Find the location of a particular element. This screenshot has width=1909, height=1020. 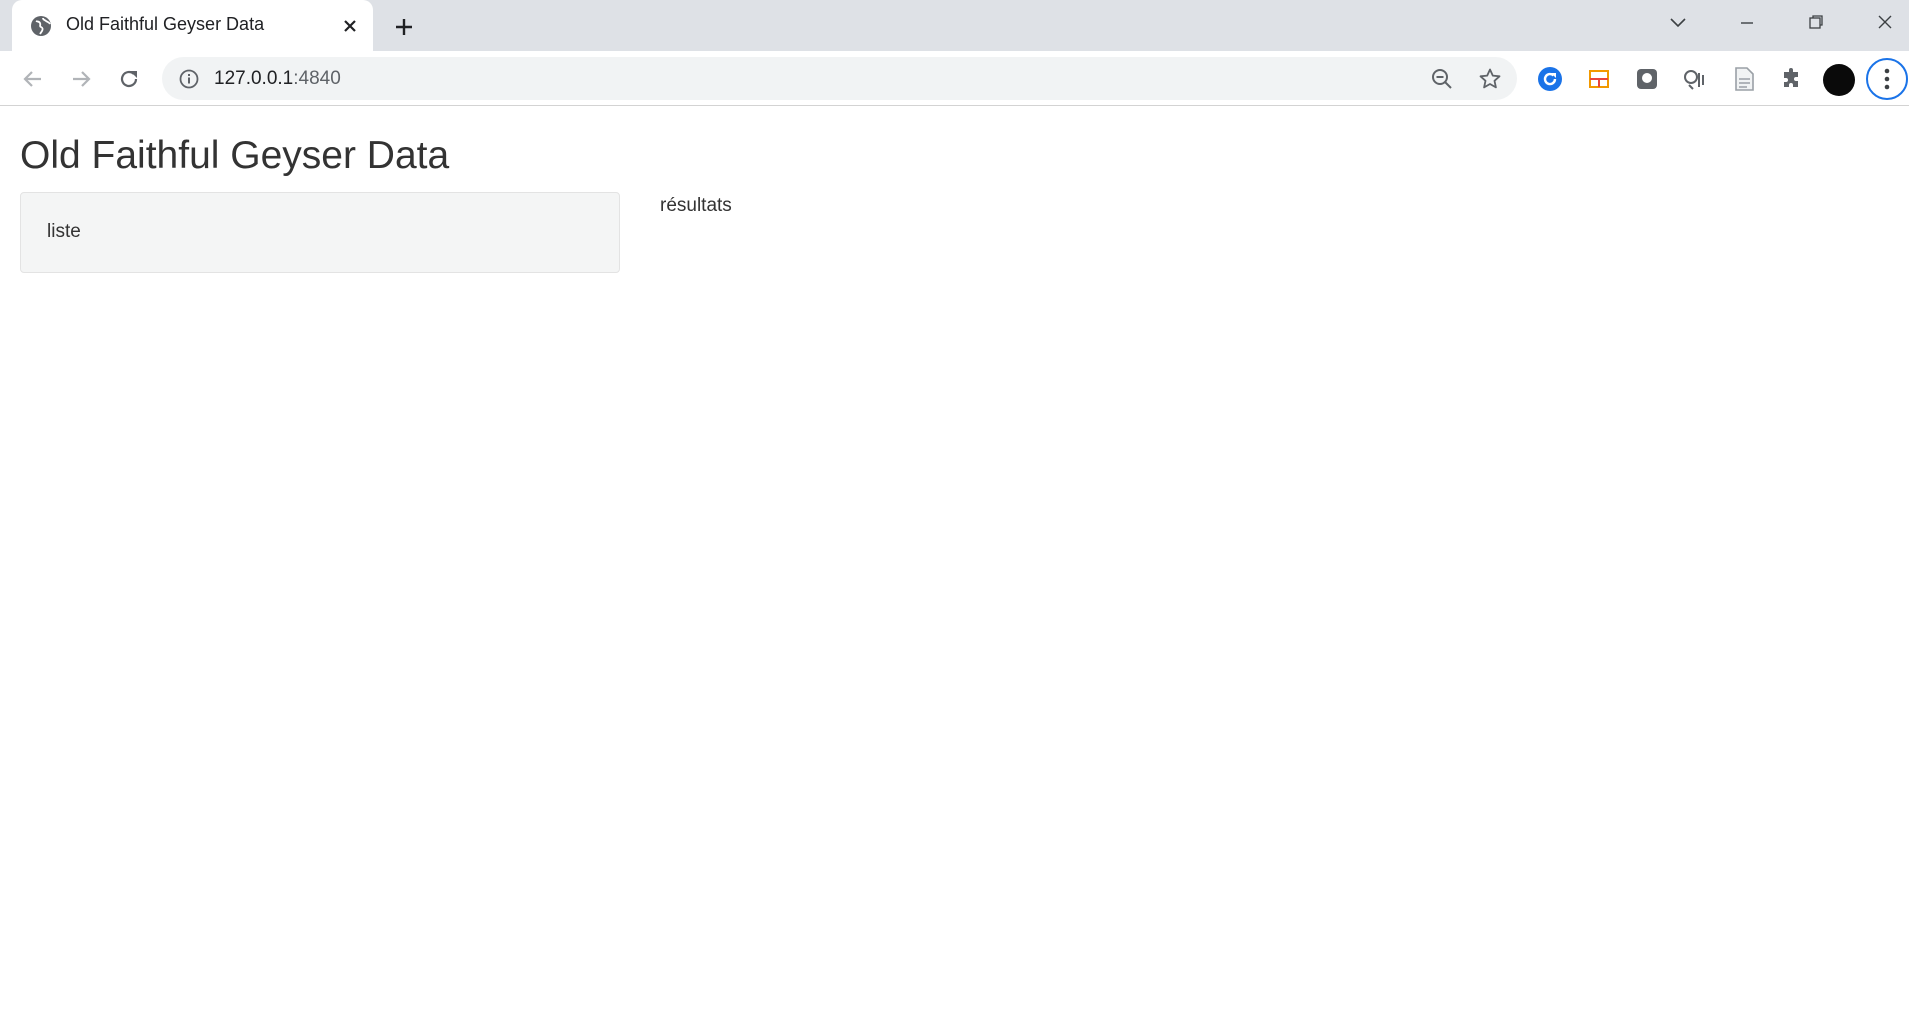

browser-toolbar: 127.0.0.1:4840 is located at coordinates (954, 78).